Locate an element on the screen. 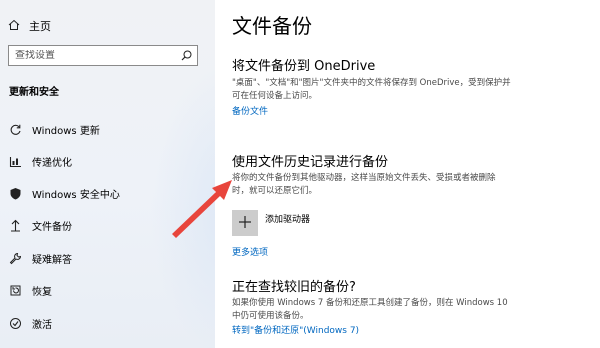 The height and width of the screenshot is (348, 600). older-backup-desc-line2: 中仍可使用该备份。 is located at coordinates (270, 316).